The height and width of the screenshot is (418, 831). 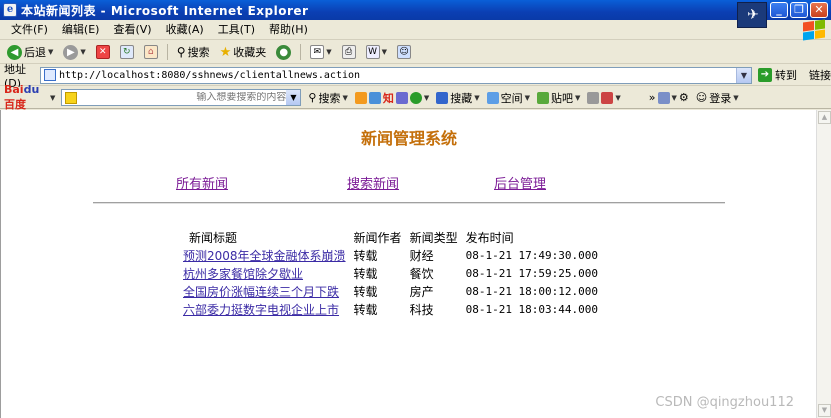 I want to click on baidu-search-input, so click(x=183, y=97).